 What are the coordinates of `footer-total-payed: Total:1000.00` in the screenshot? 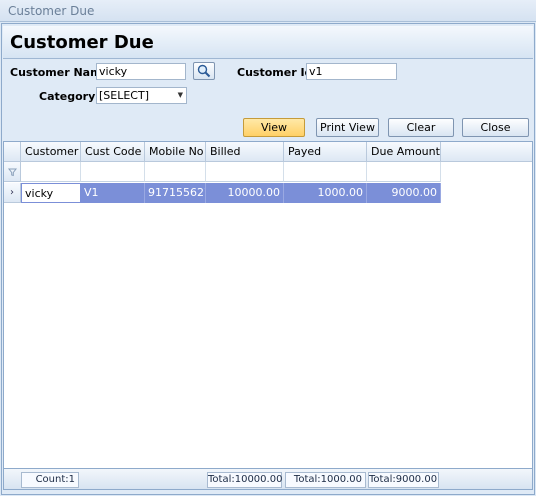 It's located at (325, 480).